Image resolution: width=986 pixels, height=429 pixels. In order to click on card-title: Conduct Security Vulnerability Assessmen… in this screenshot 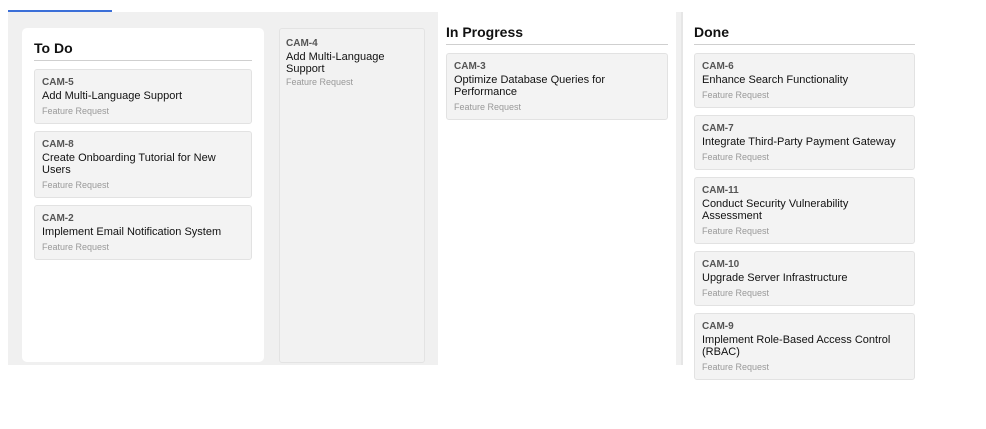, I will do `click(775, 210)`.